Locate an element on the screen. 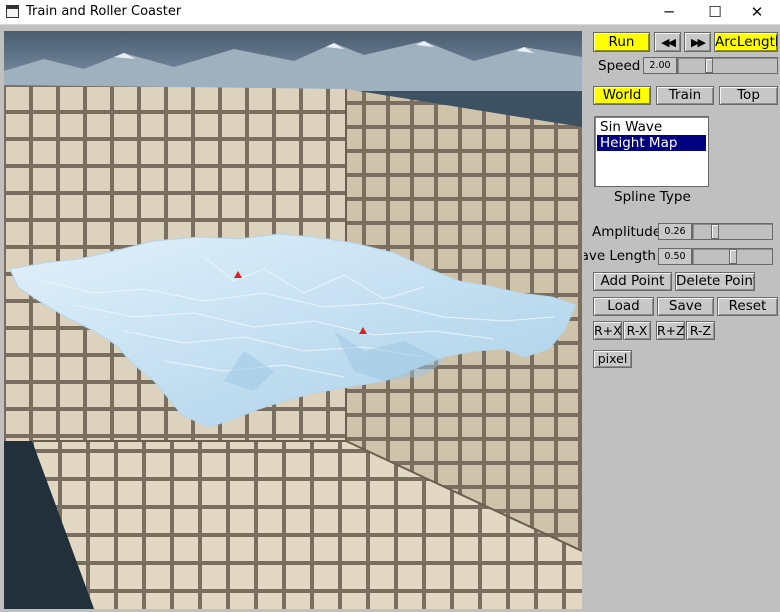  train-view-button: Train is located at coordinates (685, 95).